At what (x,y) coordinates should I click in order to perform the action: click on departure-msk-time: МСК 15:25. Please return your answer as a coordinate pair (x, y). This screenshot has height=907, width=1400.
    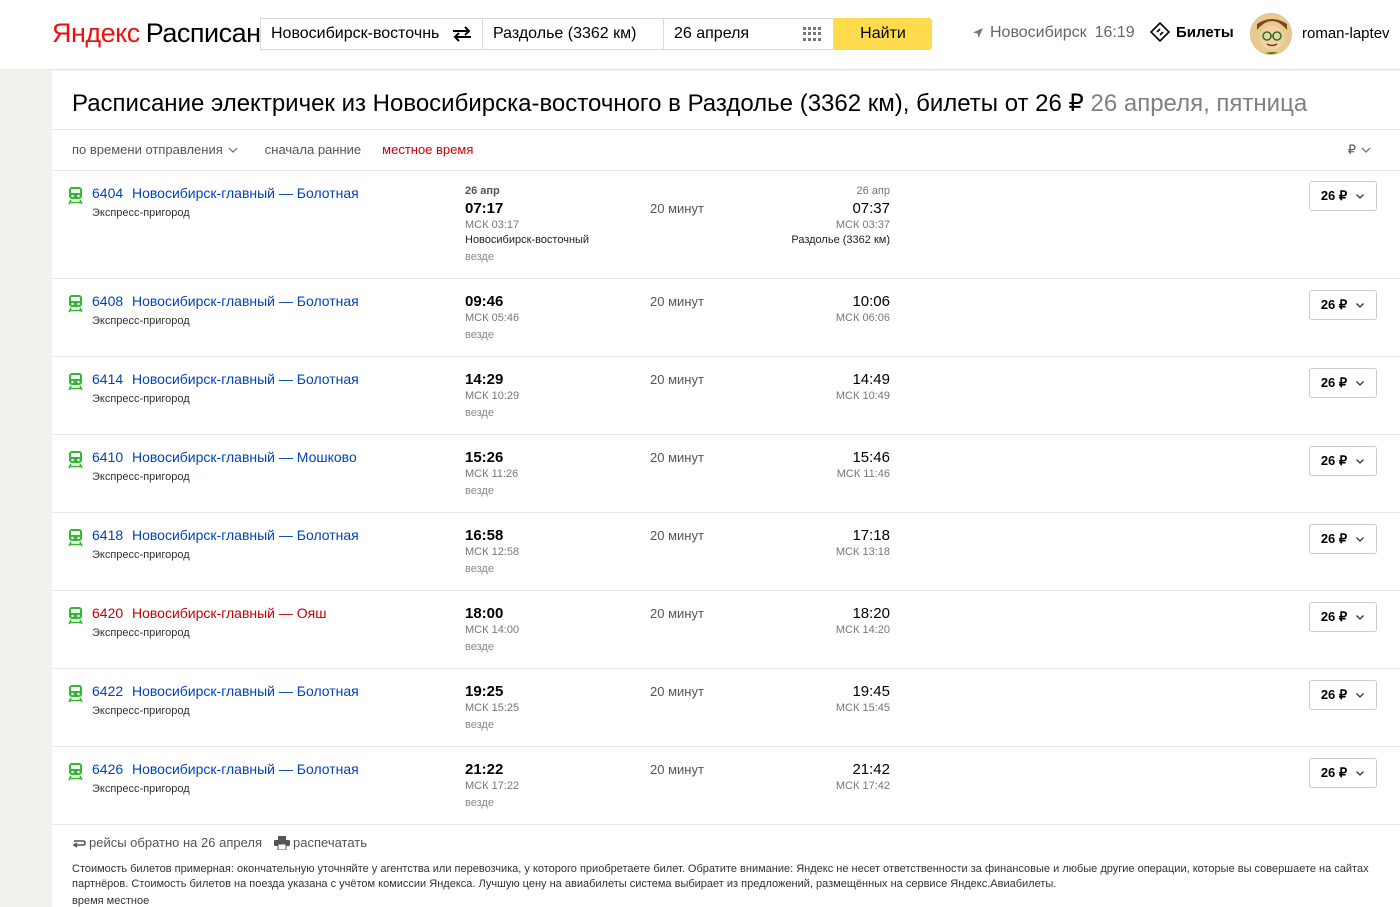
    Looking at the image, I should click on (492, 708).